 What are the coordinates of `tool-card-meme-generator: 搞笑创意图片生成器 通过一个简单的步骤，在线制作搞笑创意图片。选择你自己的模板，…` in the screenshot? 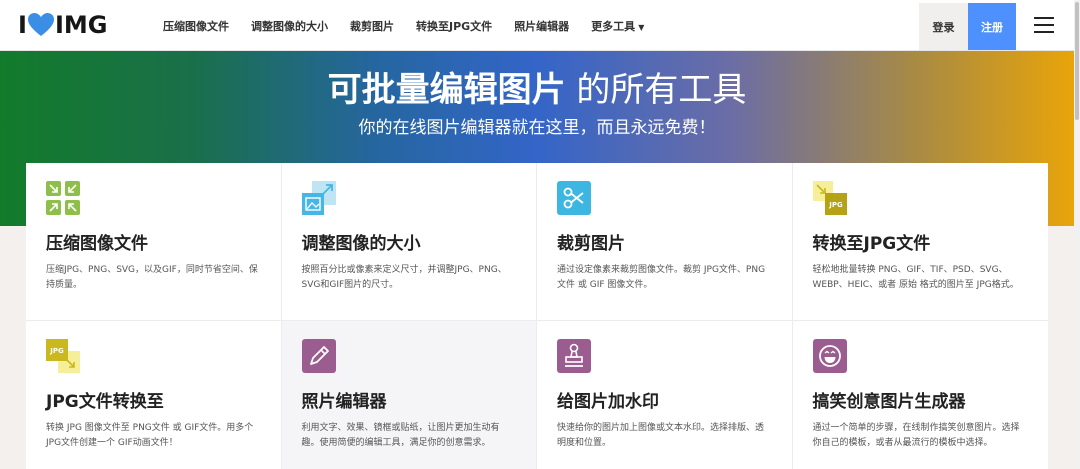 It's located at (920, 395).